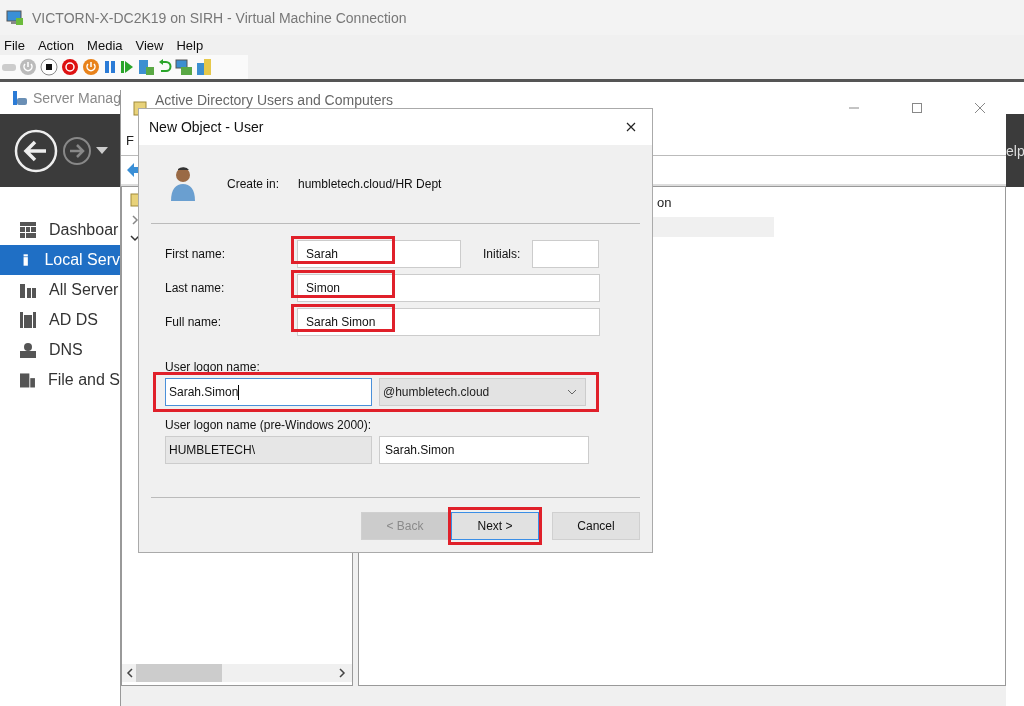 This screenshot has height=706, width=1024. I want to click on window-title: VICTORN-X-DC2K19 on SIRH - Virtual Machine Connection, so click(219, 17).